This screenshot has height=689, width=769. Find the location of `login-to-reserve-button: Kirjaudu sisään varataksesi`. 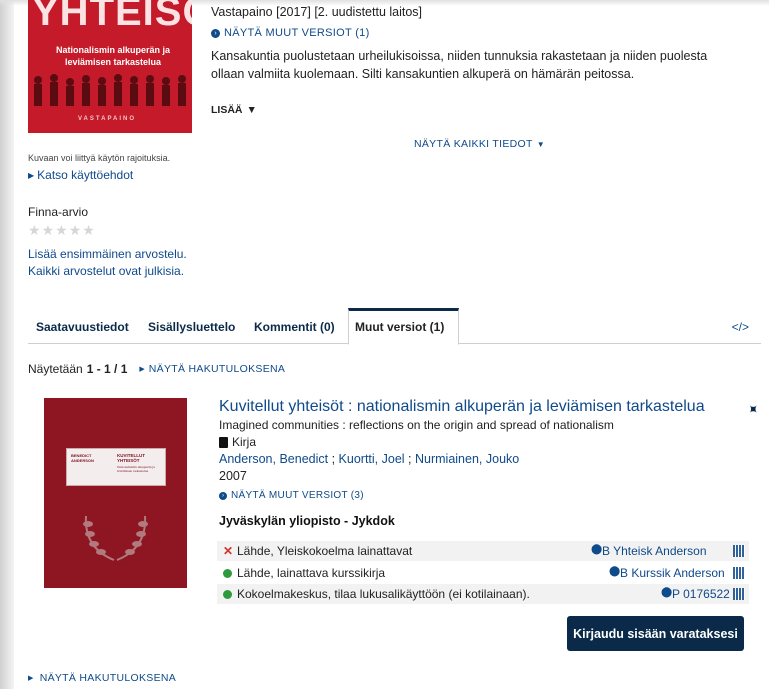

login-to-reserve-button: Kirjaudu sisään varataksesi is located at coordinates (655, 633).